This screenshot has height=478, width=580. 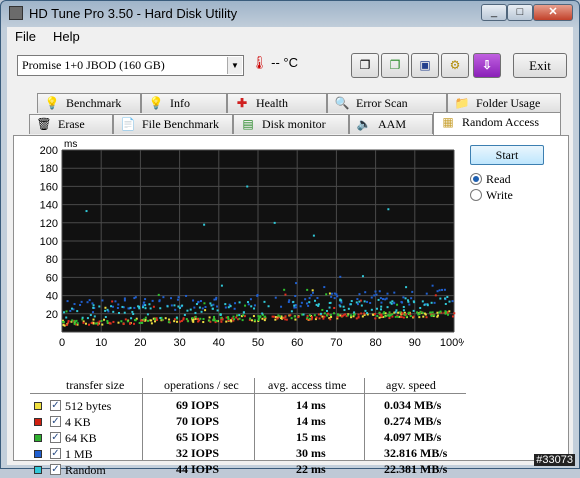 I want to click on y-tick-label: 160, so click(x=49, y=187).